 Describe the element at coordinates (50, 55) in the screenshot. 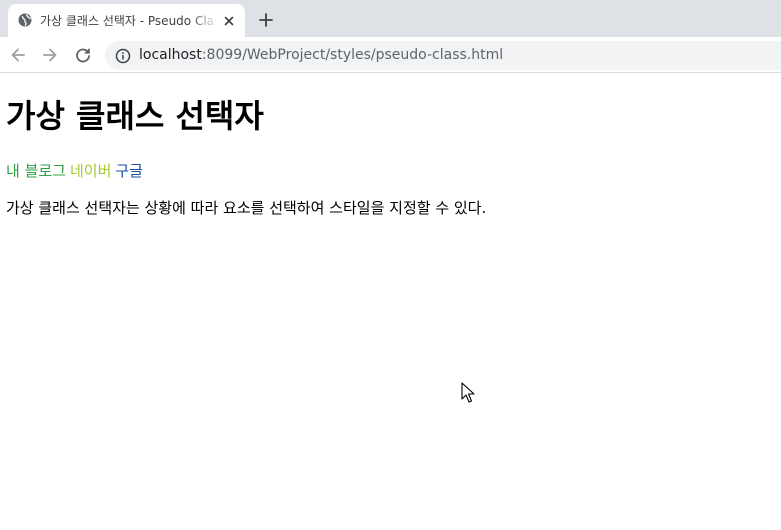

I see `forward-arrow-icon` at that location.